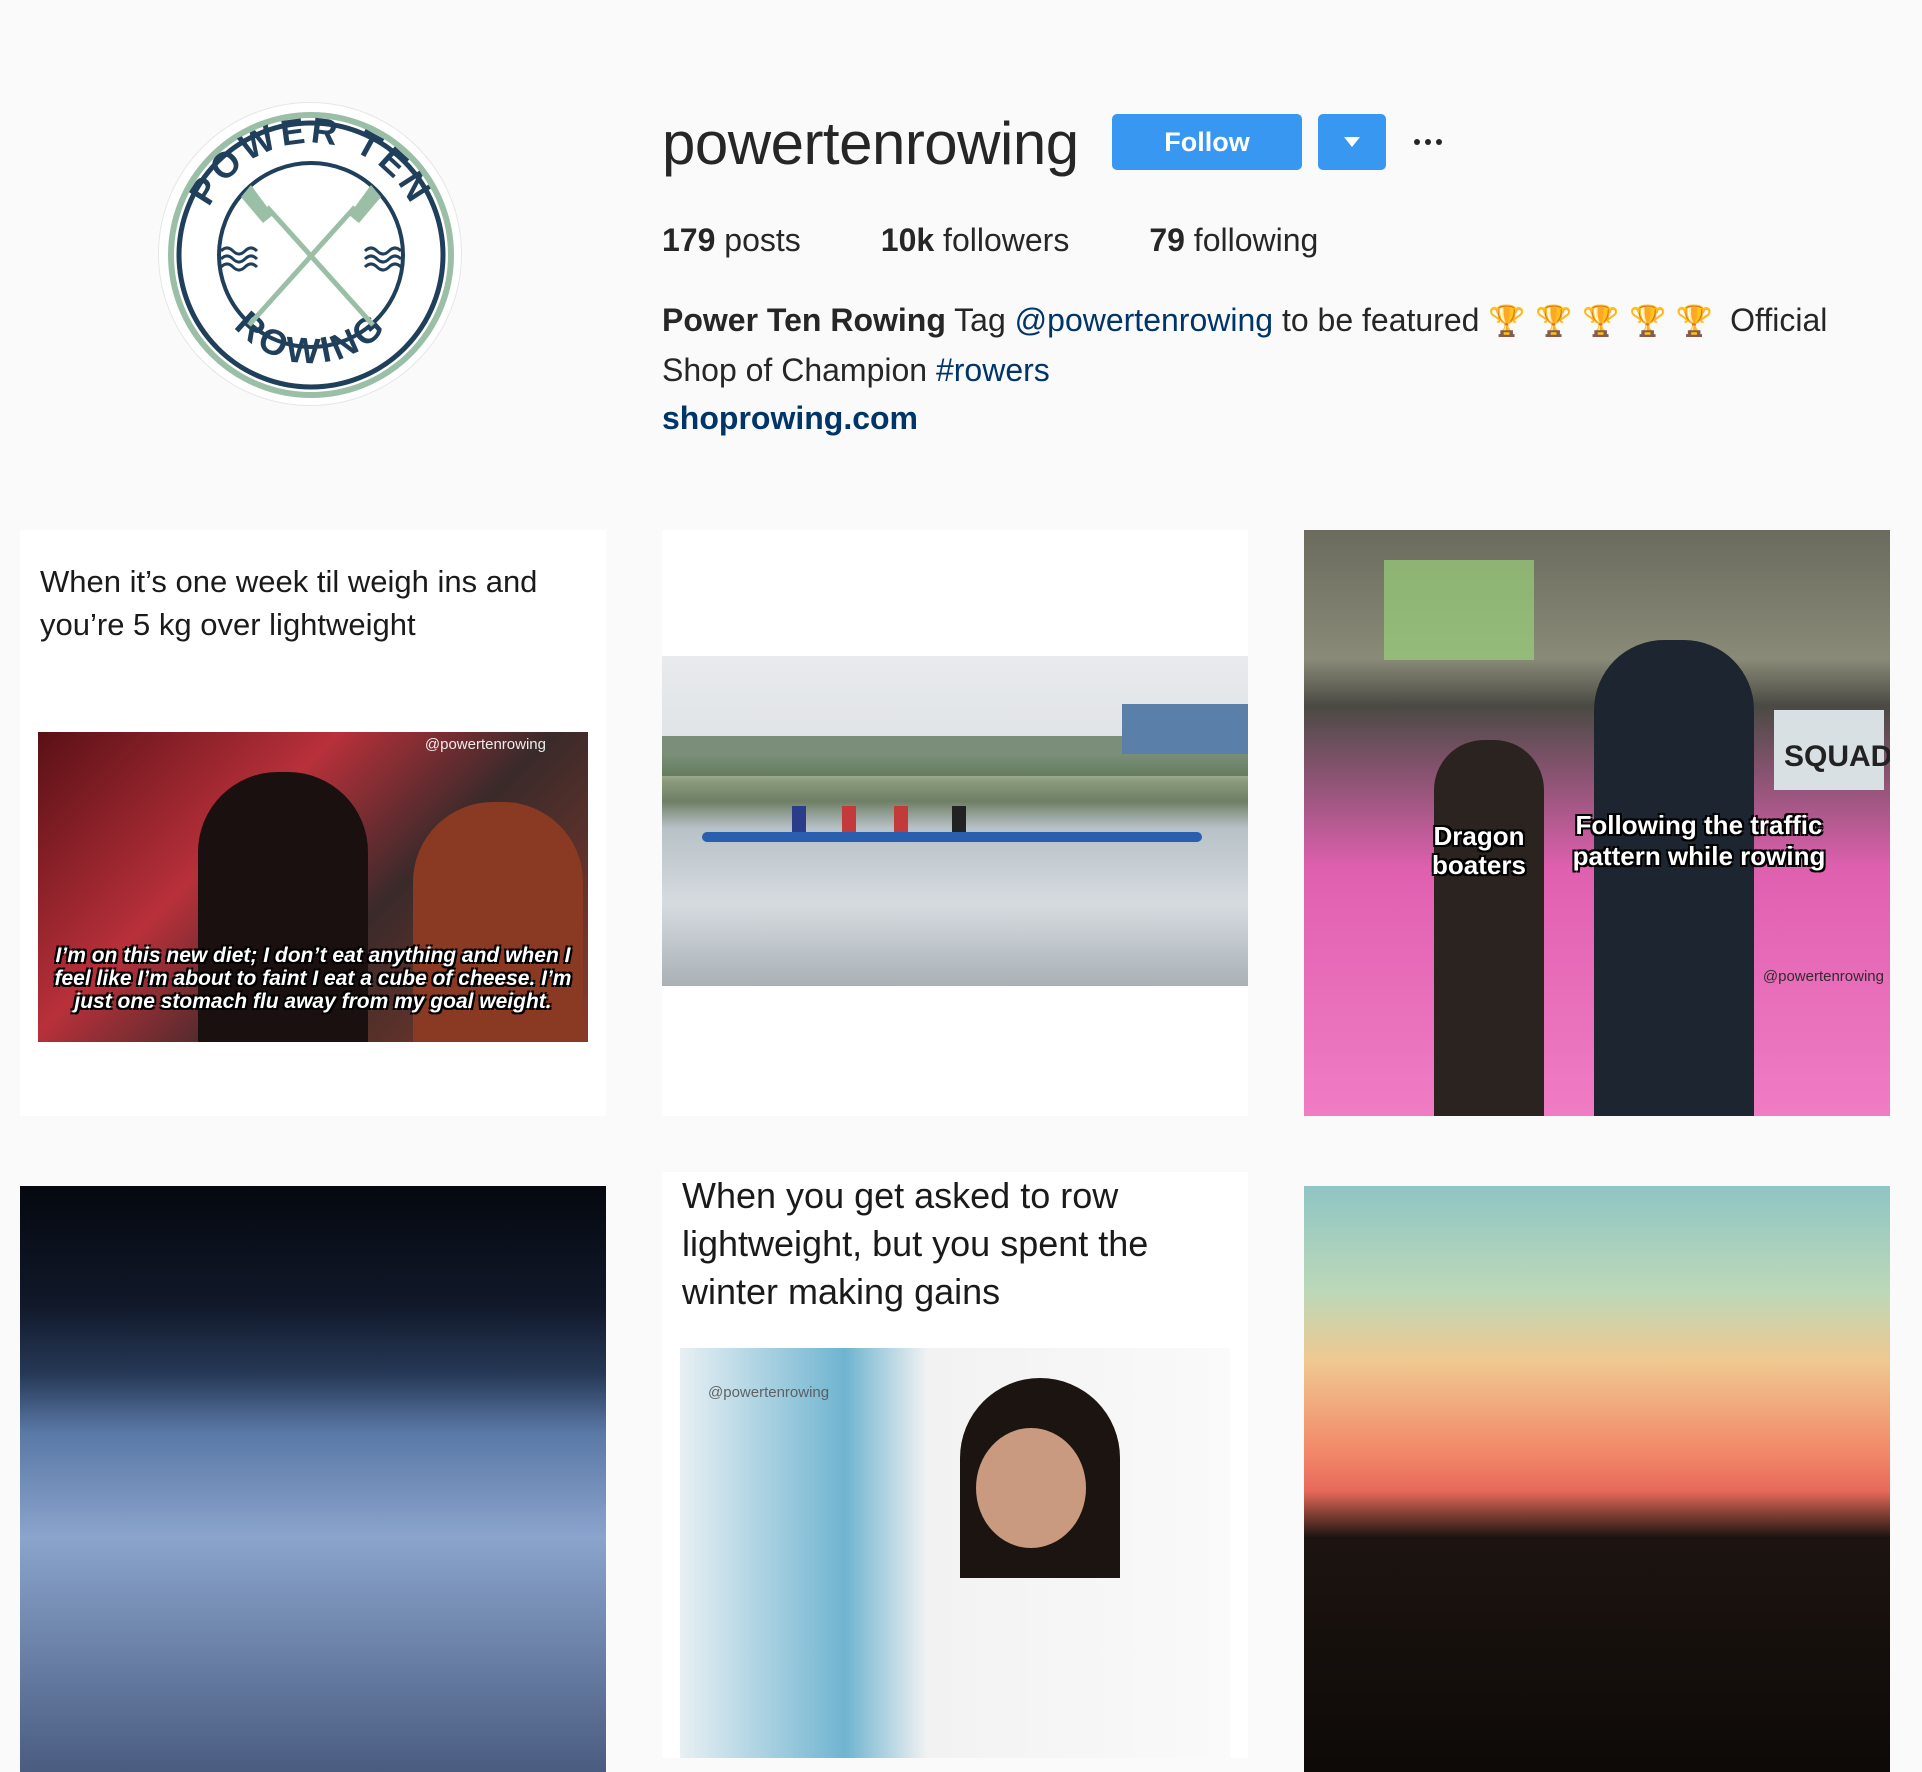 This screenshot has width=1922, height=1772. I want to click on profile-avatar: POWER TEN ROWING, so click(310, 254).